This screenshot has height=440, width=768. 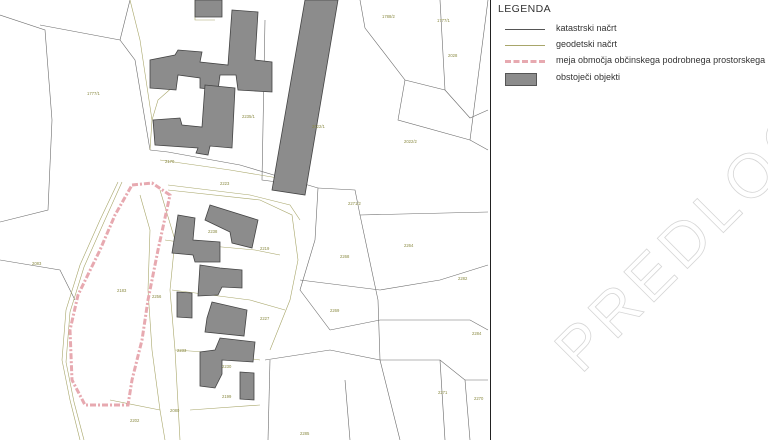 What do you see at coordinates (305, 433) in the screenshot?
I see `parcel-label: 2285` at bounding box center [305, 433].